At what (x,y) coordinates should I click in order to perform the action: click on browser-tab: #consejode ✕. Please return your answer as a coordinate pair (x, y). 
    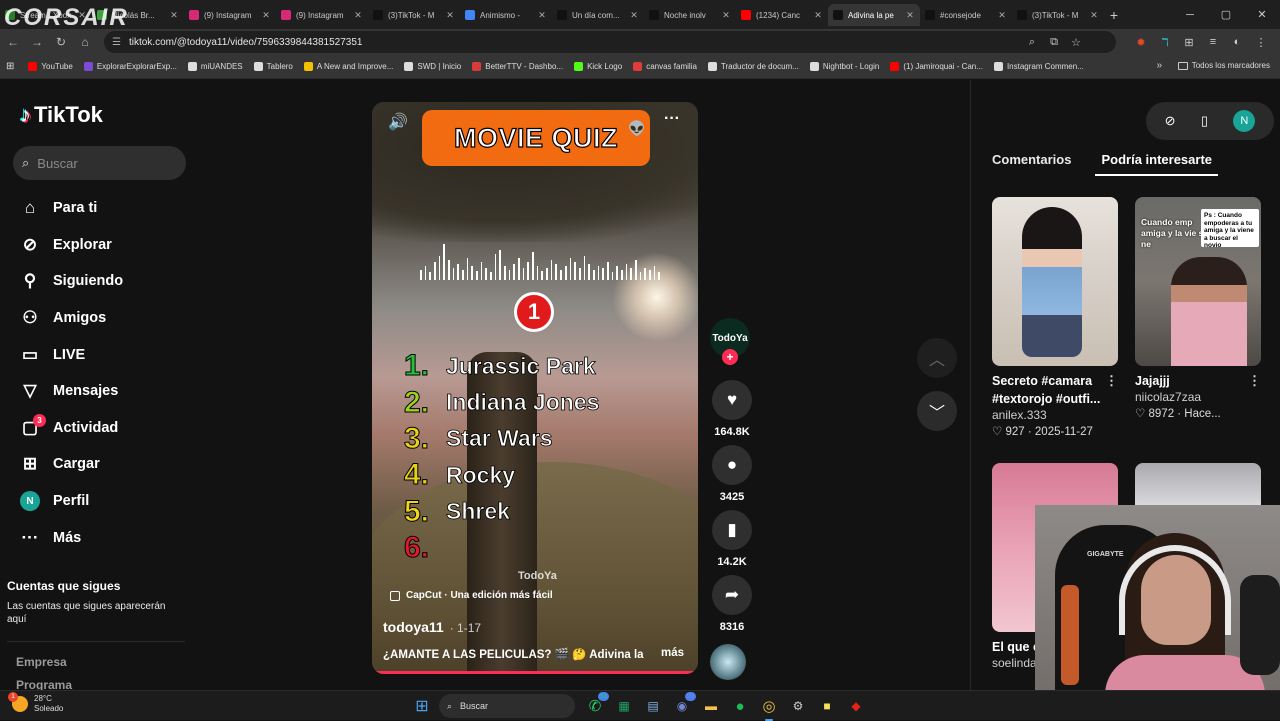
    Looking at the image, I should click on (966, 15).